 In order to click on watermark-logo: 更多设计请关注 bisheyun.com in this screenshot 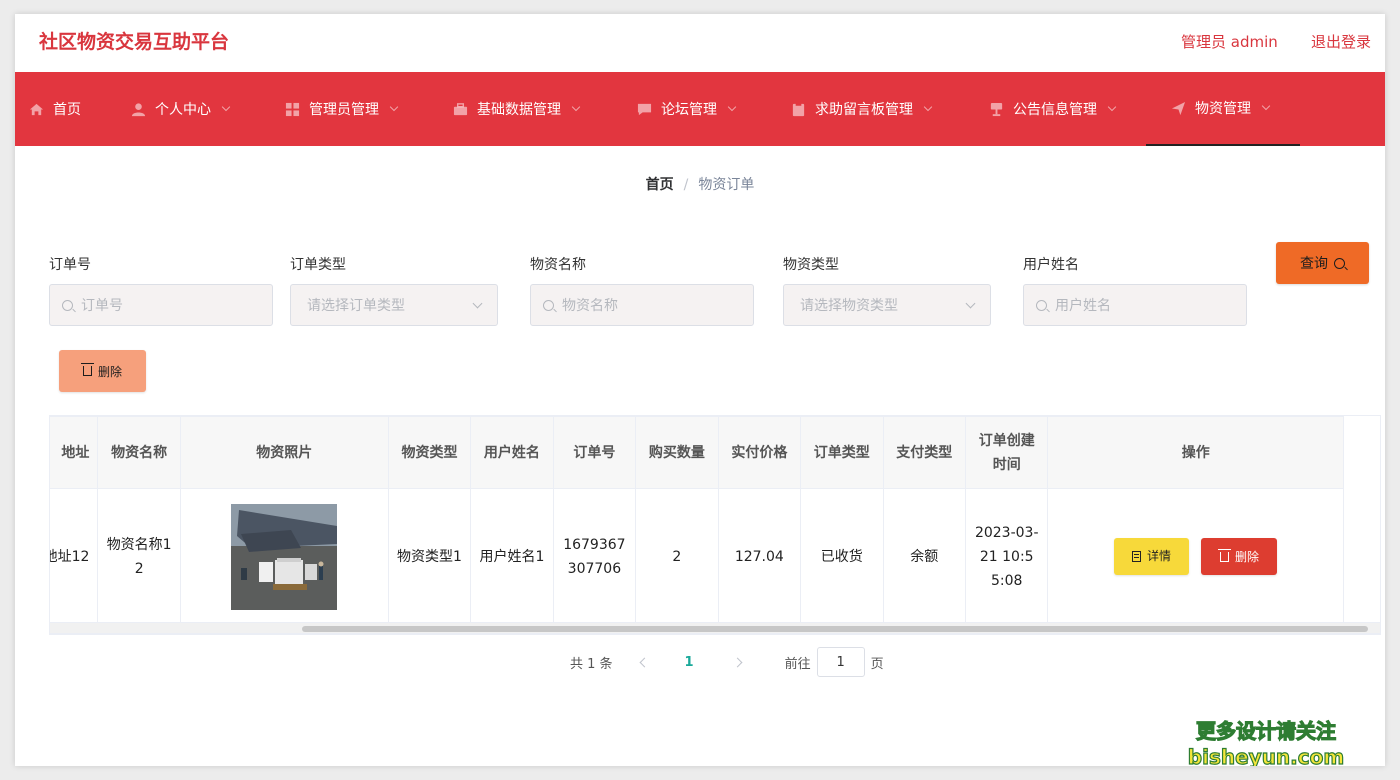, I will do `click(1266, 742)`.